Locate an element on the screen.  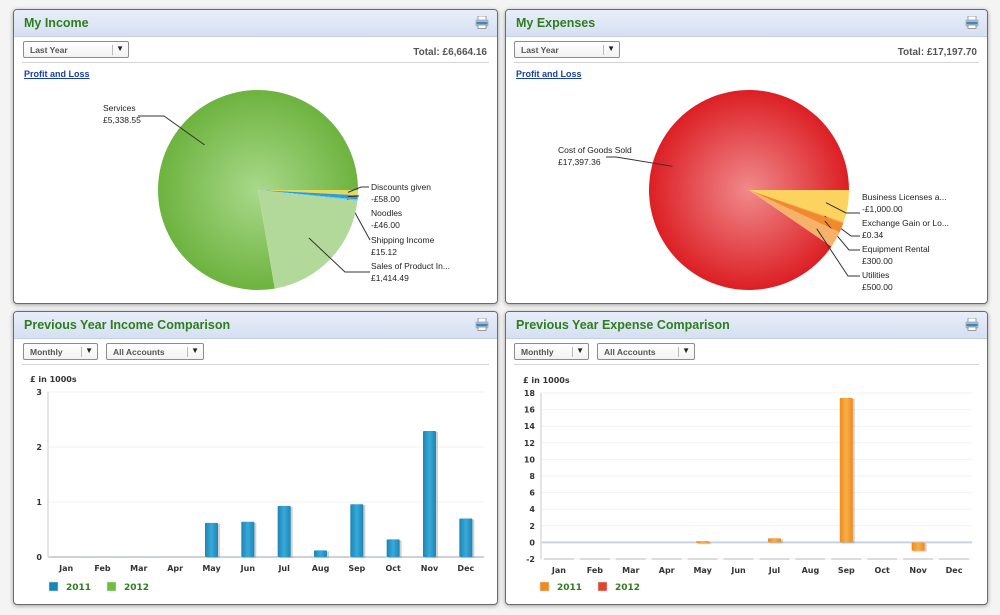
pie-label-name: Equipment Rental is located at coordinates (896, 249).